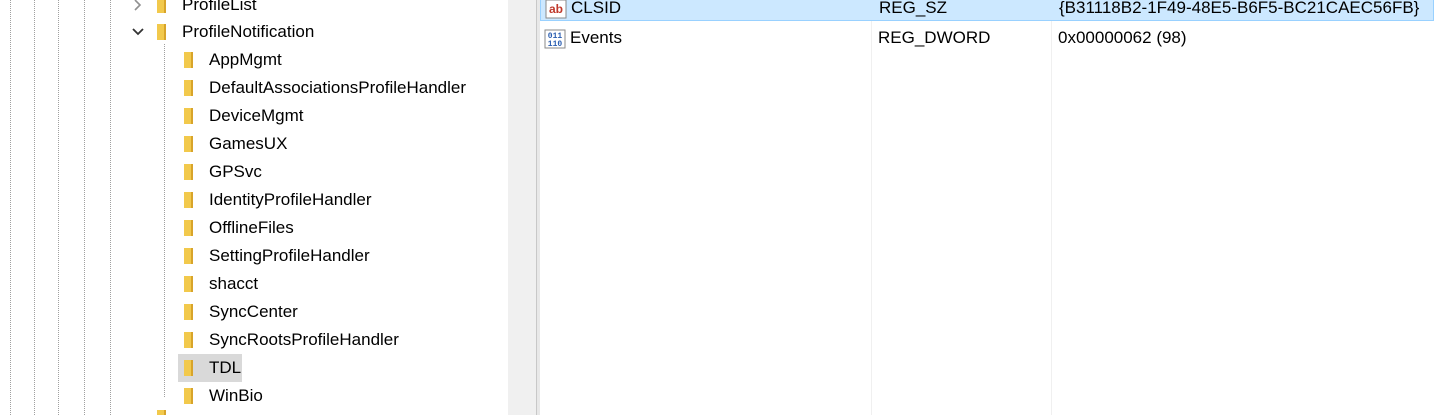 The image size is (1434, 415). What do you see at coordinates (248, 31) in the screenshot?
I see `tree-item-label: ProfileNotification` at bounding box center [248, 31].